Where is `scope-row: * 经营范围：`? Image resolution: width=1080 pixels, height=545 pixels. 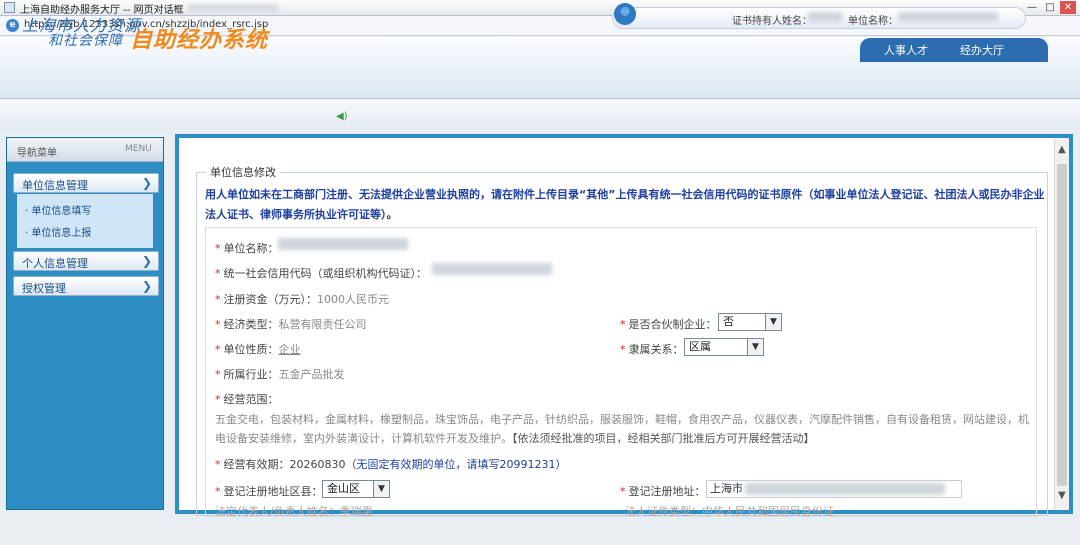
scope-row: * 经营范围： is located at coordinates (247, 399).